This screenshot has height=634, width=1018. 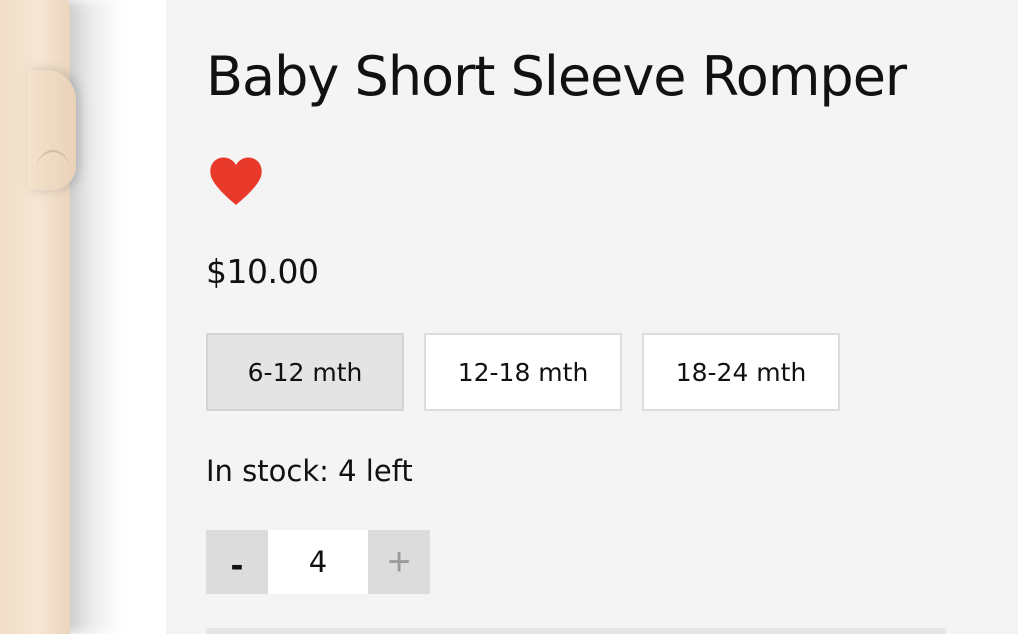 I want to click on quantity-input, so click(x=318, y=562).